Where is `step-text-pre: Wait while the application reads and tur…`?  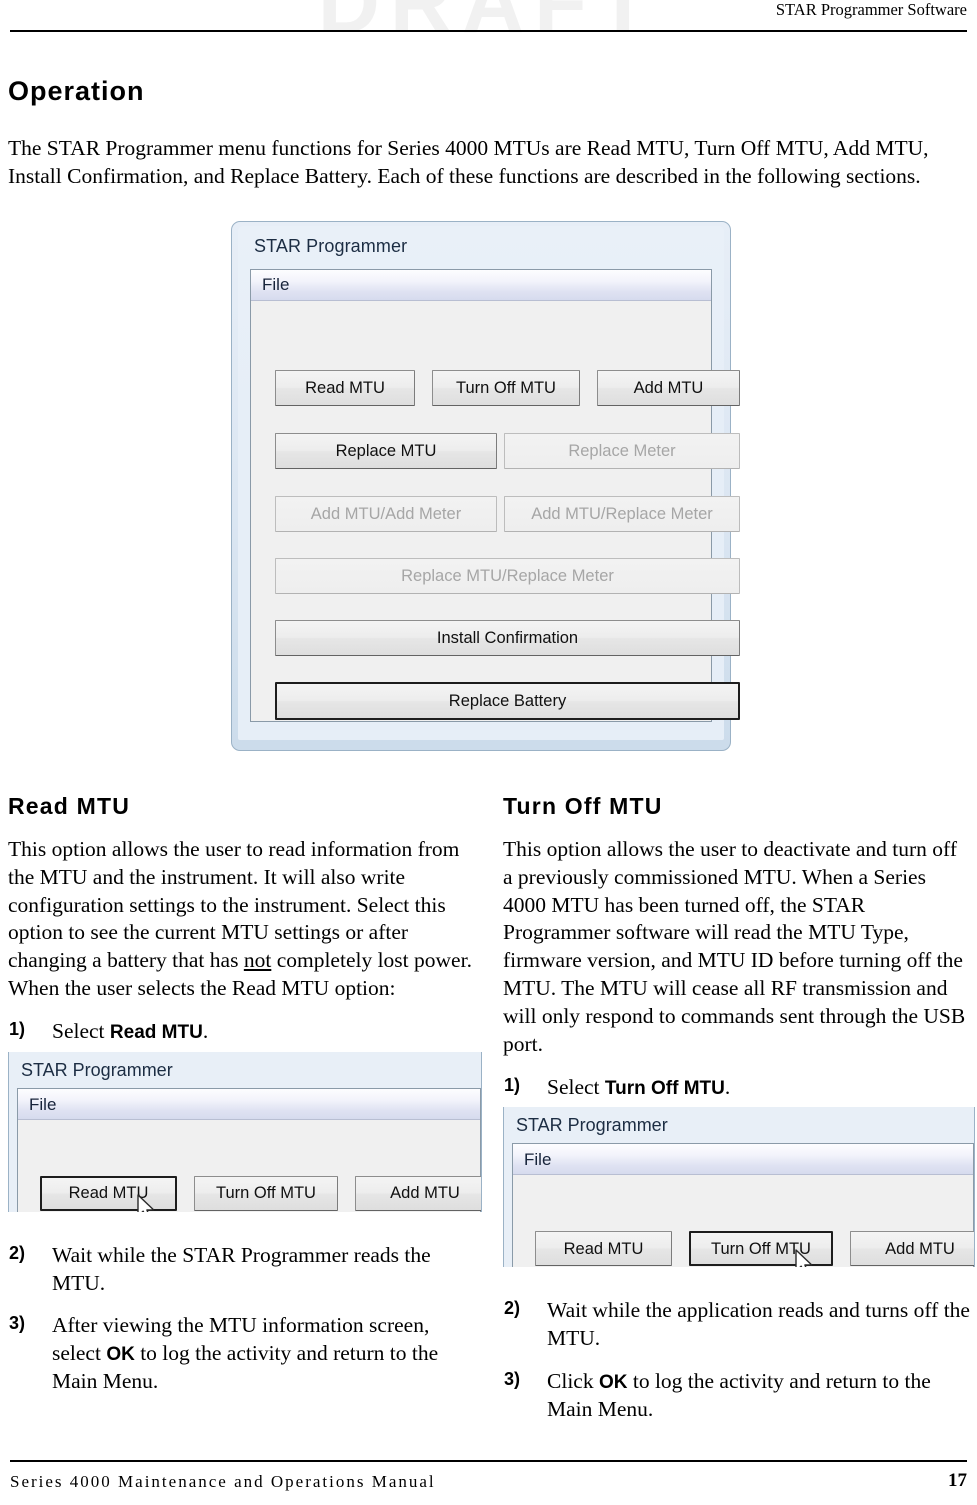 step-text-pre: Wait while the application reads and tur… is located at coordinates (758, 1324).